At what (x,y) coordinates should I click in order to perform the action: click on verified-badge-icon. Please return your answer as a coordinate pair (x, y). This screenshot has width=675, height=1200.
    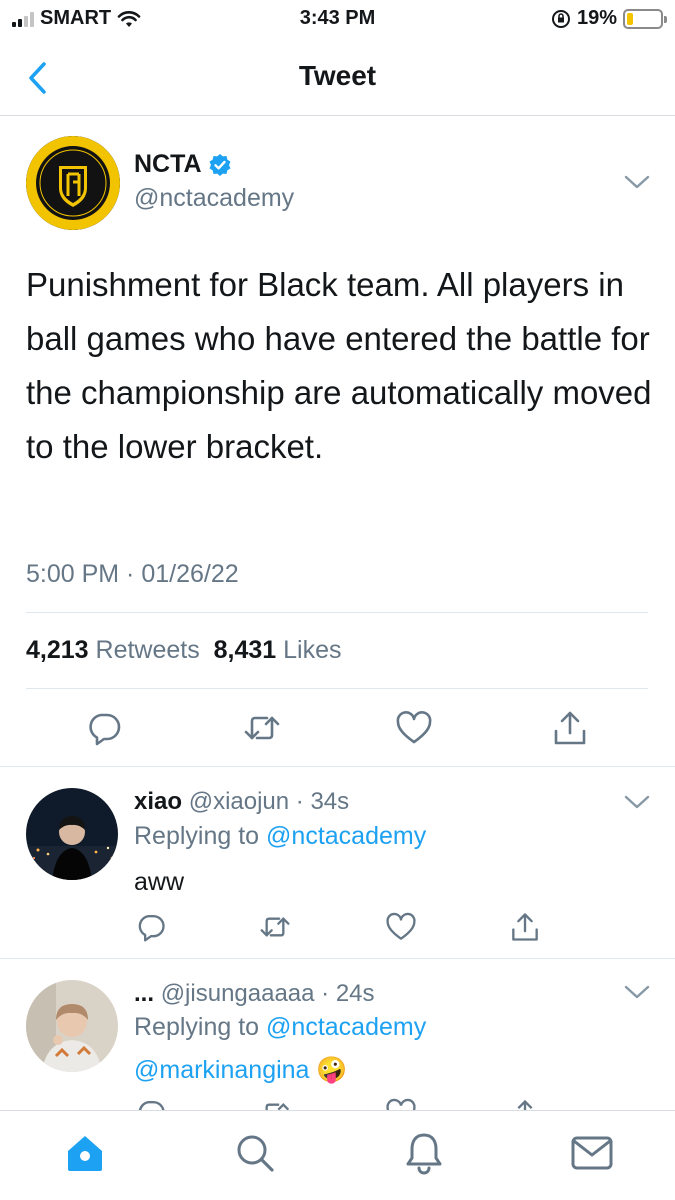
    Looking at the image, I should click on (220, 164).